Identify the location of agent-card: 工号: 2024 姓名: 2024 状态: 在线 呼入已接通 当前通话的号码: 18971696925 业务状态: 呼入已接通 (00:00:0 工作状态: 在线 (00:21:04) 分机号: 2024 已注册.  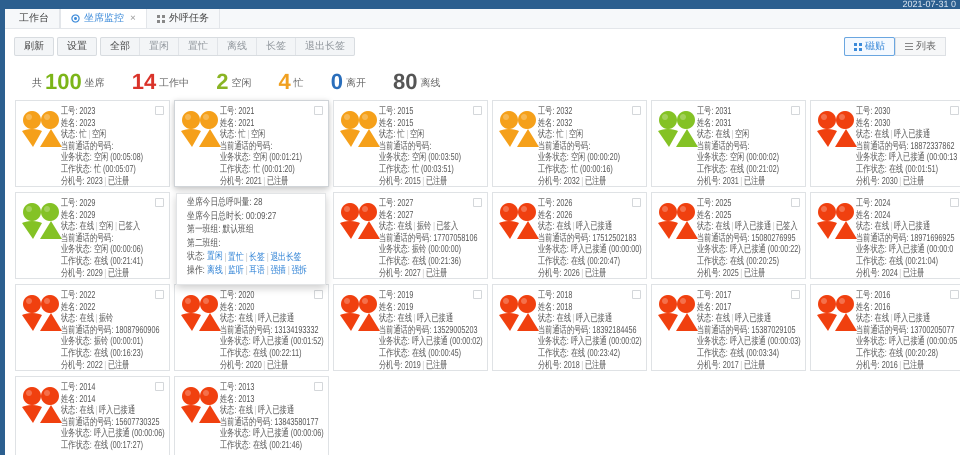
(885, 235).